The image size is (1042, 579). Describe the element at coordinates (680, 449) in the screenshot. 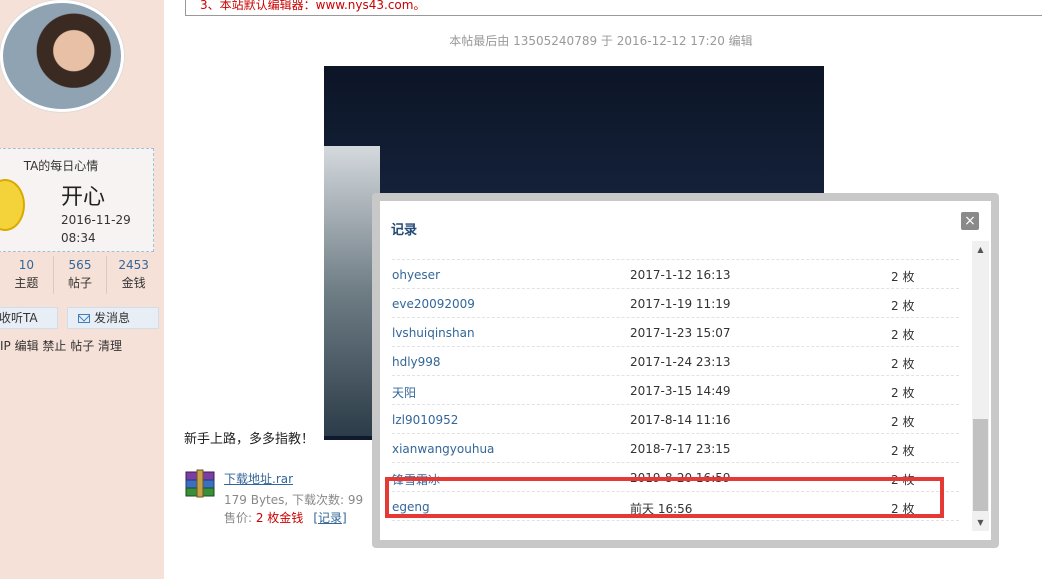

I see `record-time: 2018-7-17 23:15` at that location.